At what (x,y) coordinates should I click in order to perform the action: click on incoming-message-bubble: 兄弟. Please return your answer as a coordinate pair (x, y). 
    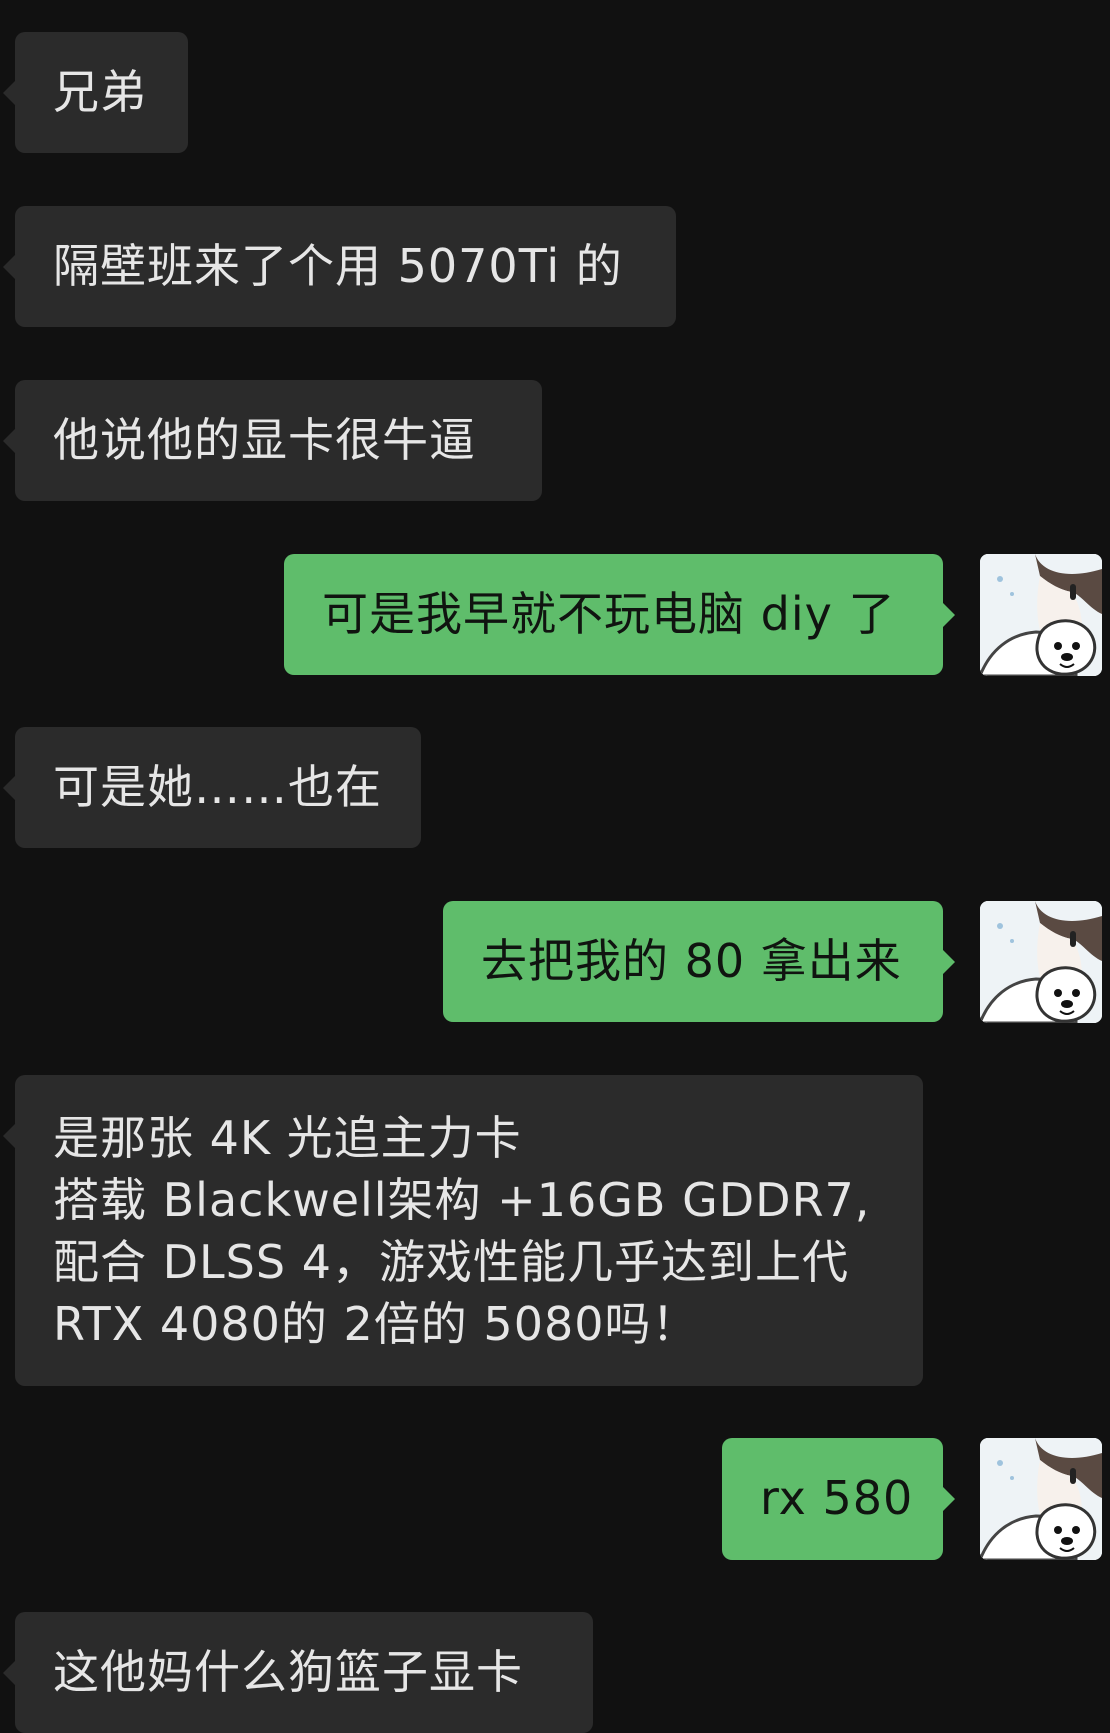
    Looking at the image, I should click on (95, 92).